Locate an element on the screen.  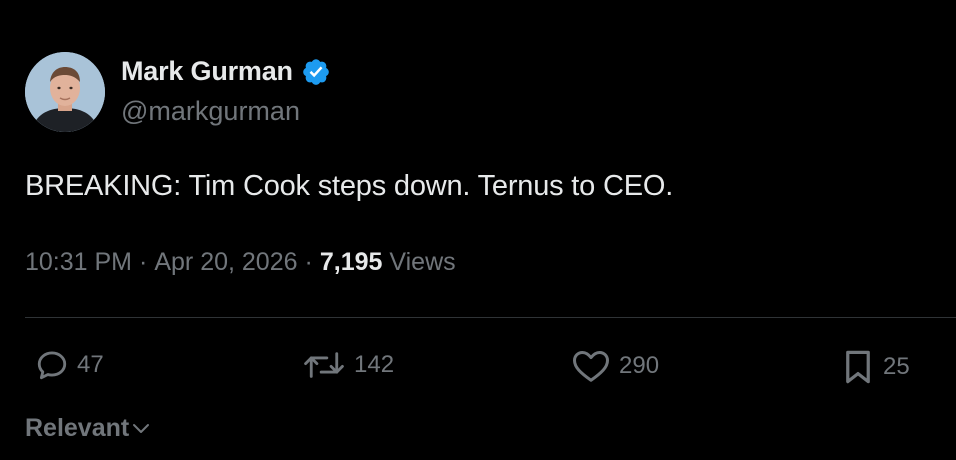
avatar-image is located at coordinates (65, 92).